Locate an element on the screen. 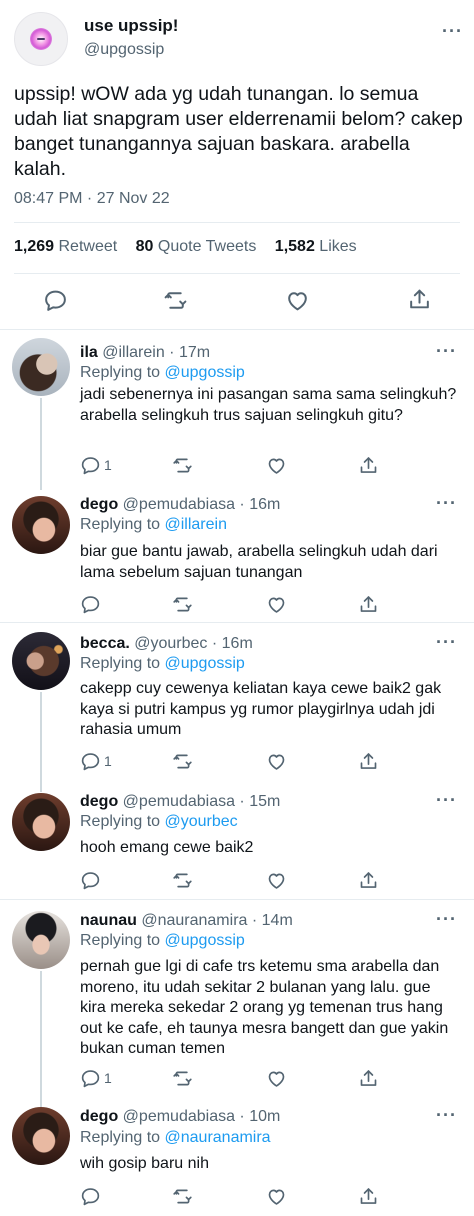  replying-to-handle: @yourbec is located at coordinates (201, 821).